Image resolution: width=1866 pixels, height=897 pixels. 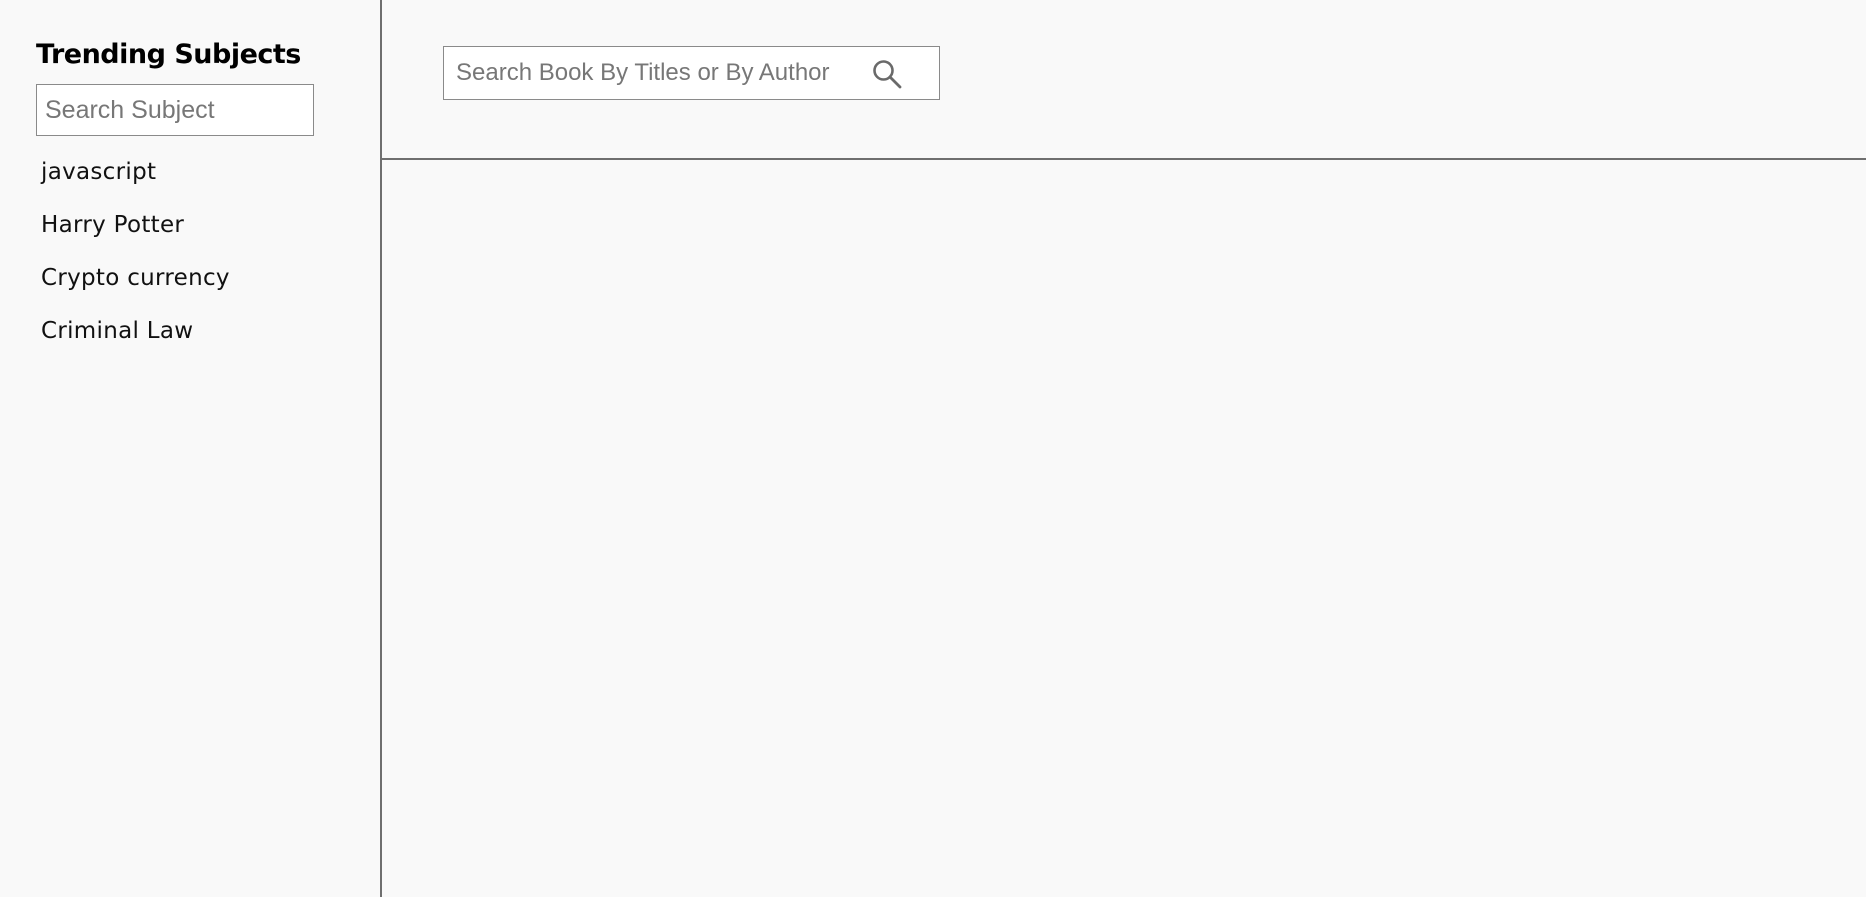 I want to click on subject-item-javascript: javascript, so click(x=208, y=181).